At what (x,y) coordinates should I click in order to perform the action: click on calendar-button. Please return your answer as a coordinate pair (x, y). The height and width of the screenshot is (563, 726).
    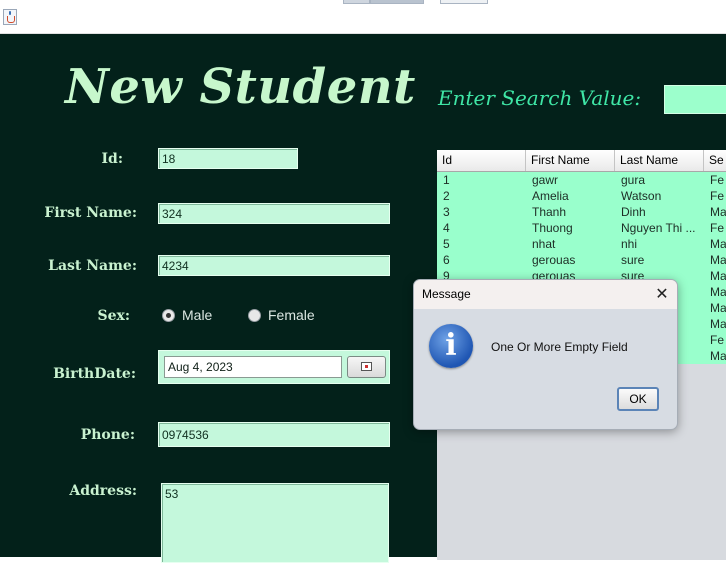
    Looking at the image, I should click on (366, 367).